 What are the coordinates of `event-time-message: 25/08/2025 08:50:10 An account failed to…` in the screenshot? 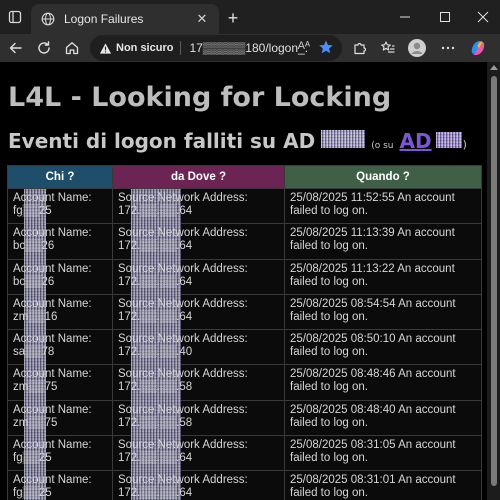 It's located at (373, 346).